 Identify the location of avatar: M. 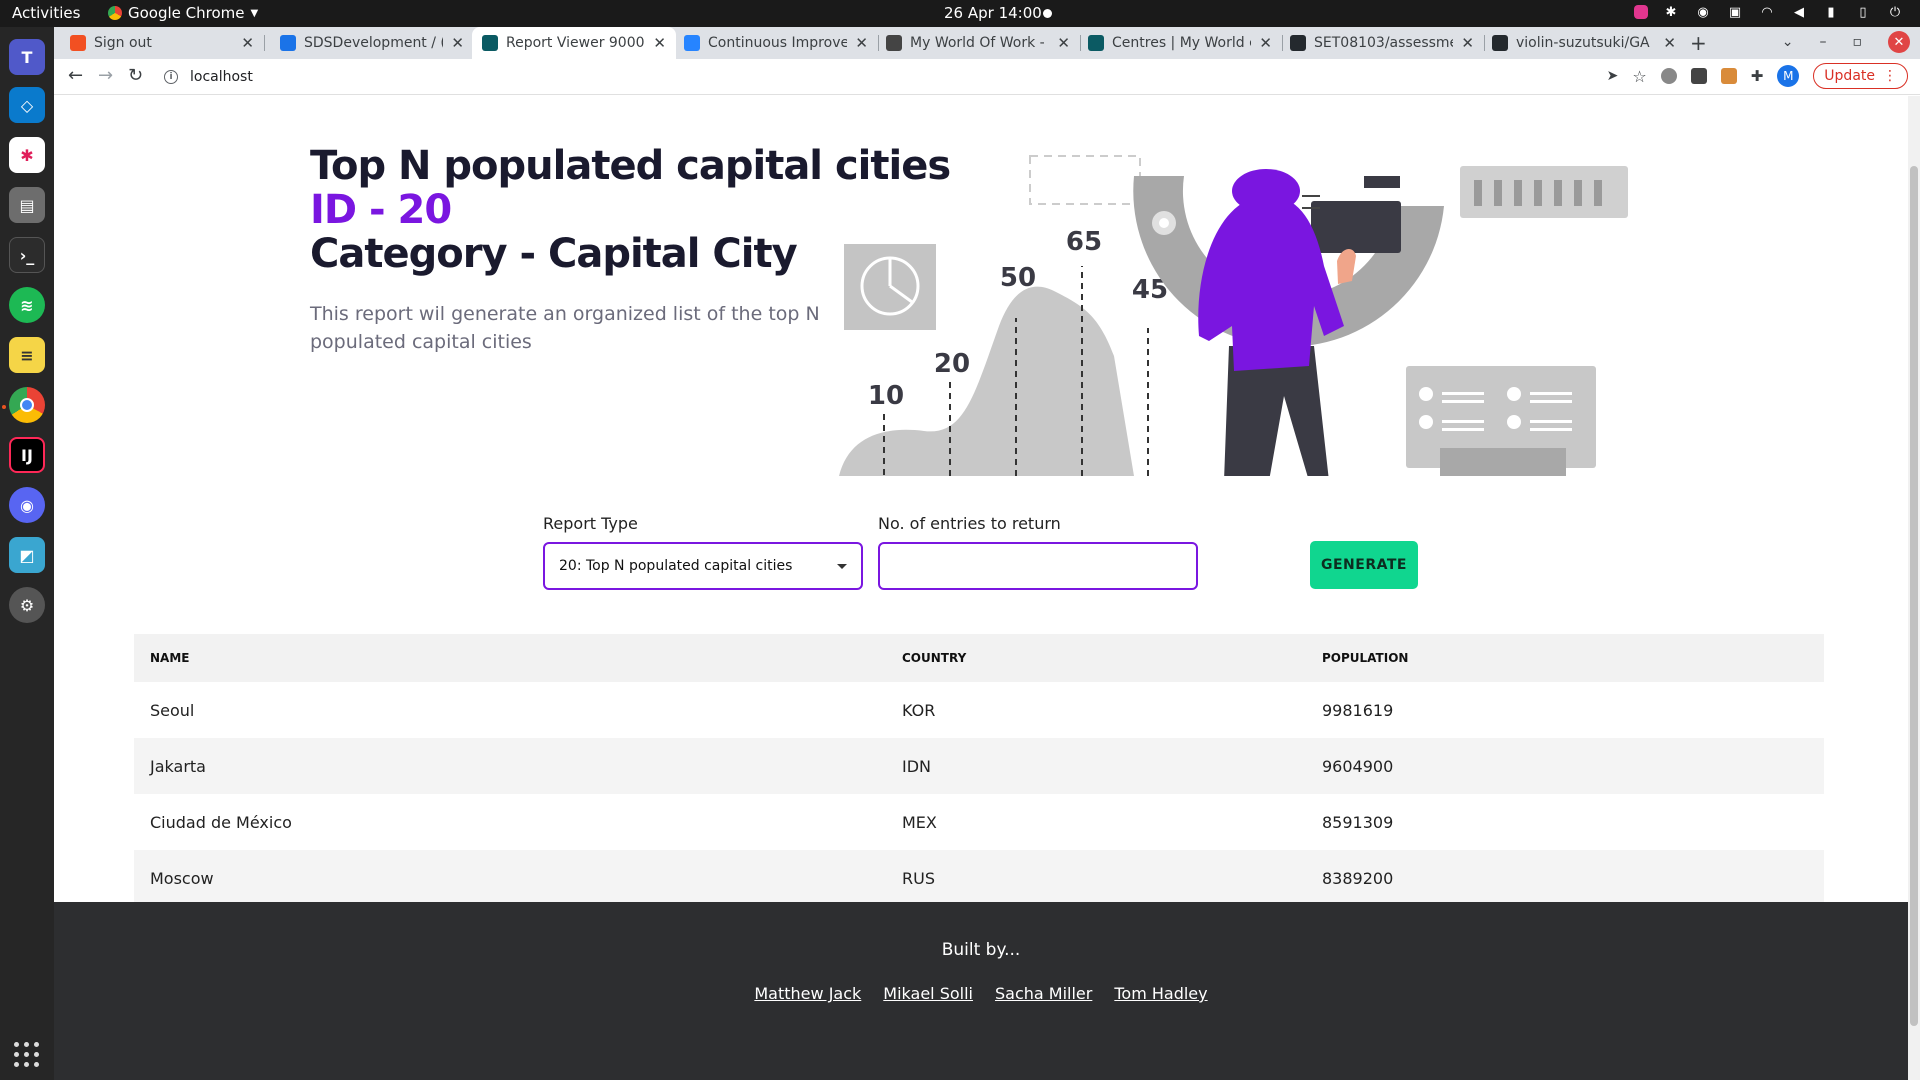
(1788, 76).